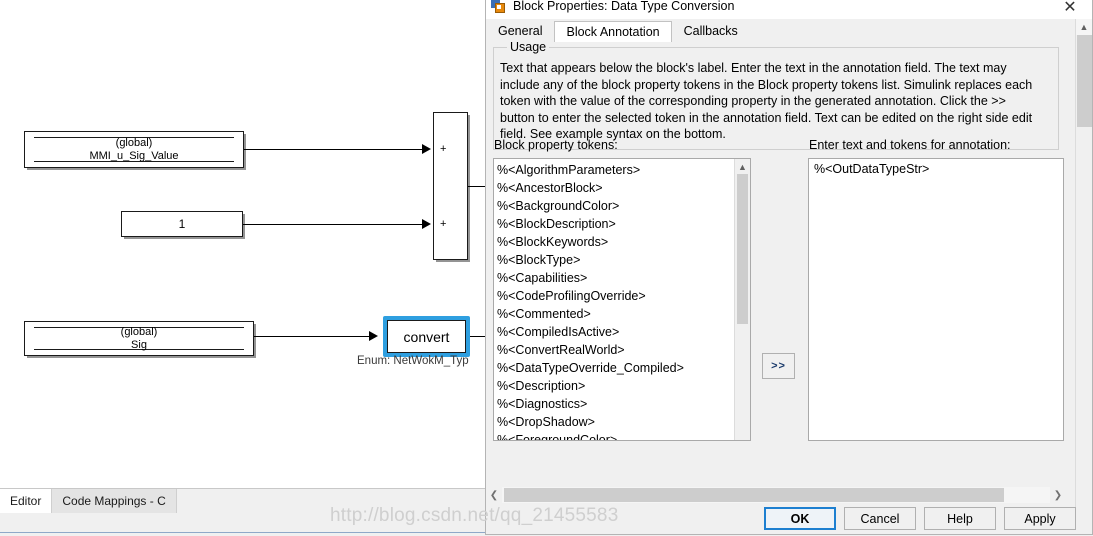 This screenshot has width=1093, height=536. Describe the element at coordinates (872, 169) in the screenshot. I see `annotation-value: %<OutDataTypeStr>` at that location.